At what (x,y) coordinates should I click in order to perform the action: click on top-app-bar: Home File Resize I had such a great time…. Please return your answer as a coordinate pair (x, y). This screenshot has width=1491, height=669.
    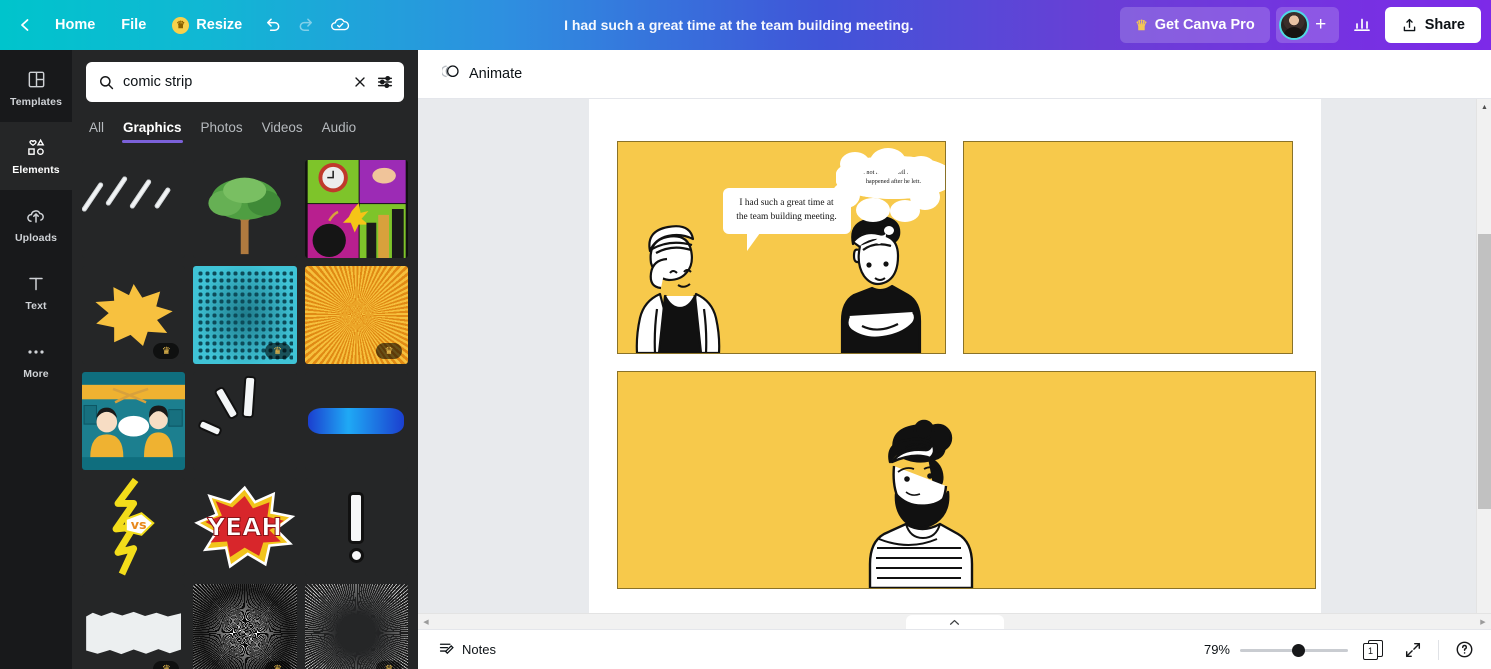
    Looking at the image, I should click on (745, 25).